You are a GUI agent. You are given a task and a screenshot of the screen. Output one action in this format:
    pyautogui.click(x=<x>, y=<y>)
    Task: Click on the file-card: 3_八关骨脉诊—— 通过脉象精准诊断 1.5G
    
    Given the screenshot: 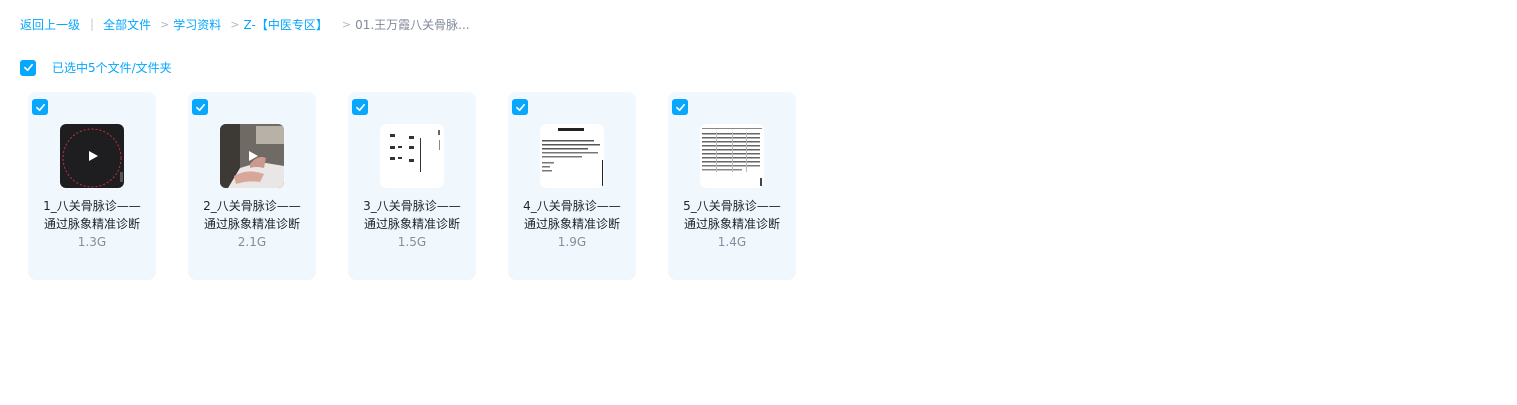 What is the action you would take?
    pyautogui.click(x=412, y=186)
    